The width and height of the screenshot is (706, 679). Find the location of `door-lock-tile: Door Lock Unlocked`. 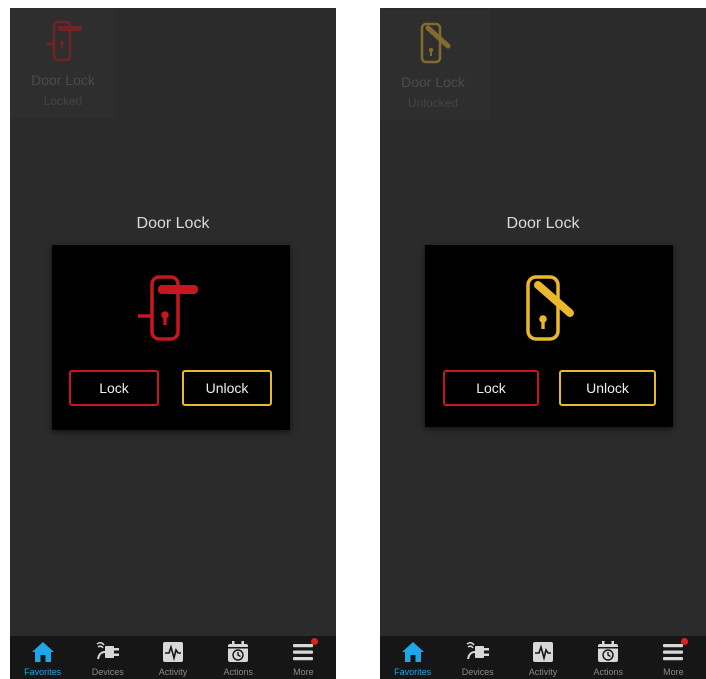

door-lock-tile: Door Lock Unlocked is located at coordinates (435, 65).